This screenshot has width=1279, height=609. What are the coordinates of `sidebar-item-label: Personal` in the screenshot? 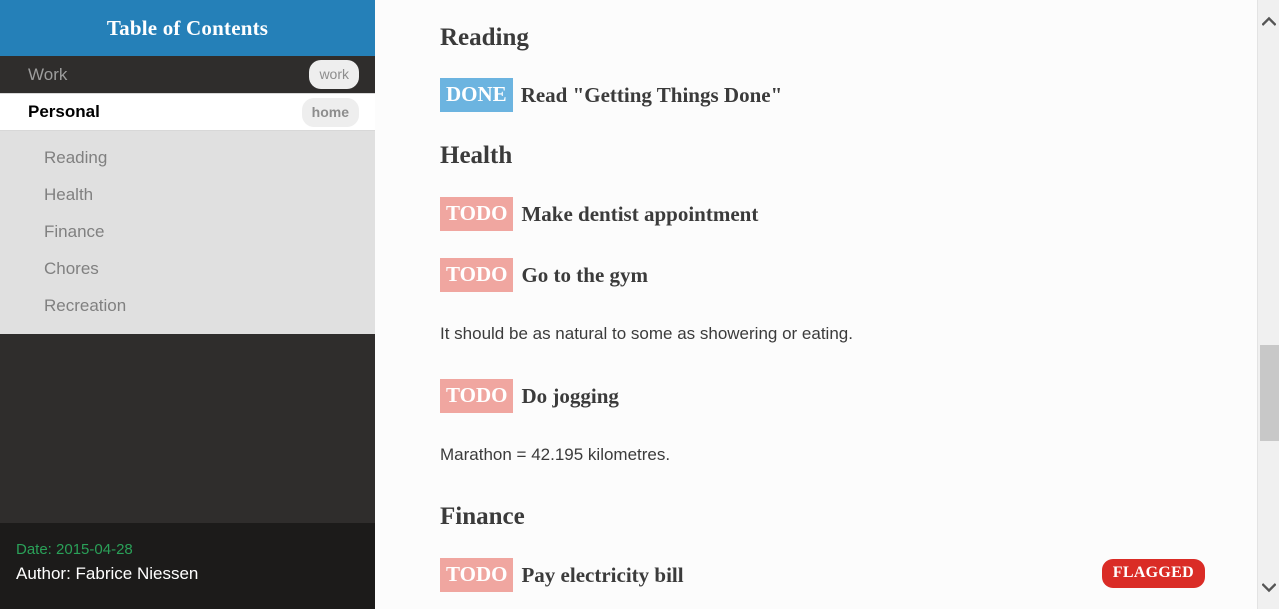 It's located at (64, 111).